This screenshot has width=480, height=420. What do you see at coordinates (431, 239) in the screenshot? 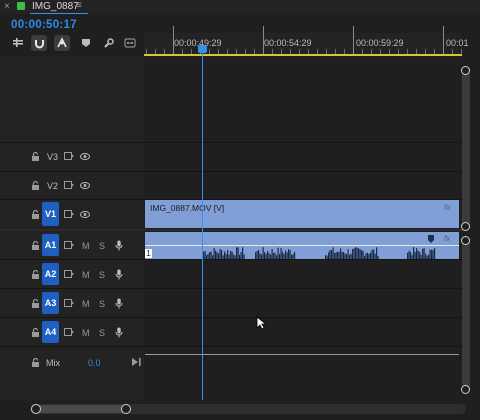
I see `keyframe-marker-icon` at bounding box center [431, 239].